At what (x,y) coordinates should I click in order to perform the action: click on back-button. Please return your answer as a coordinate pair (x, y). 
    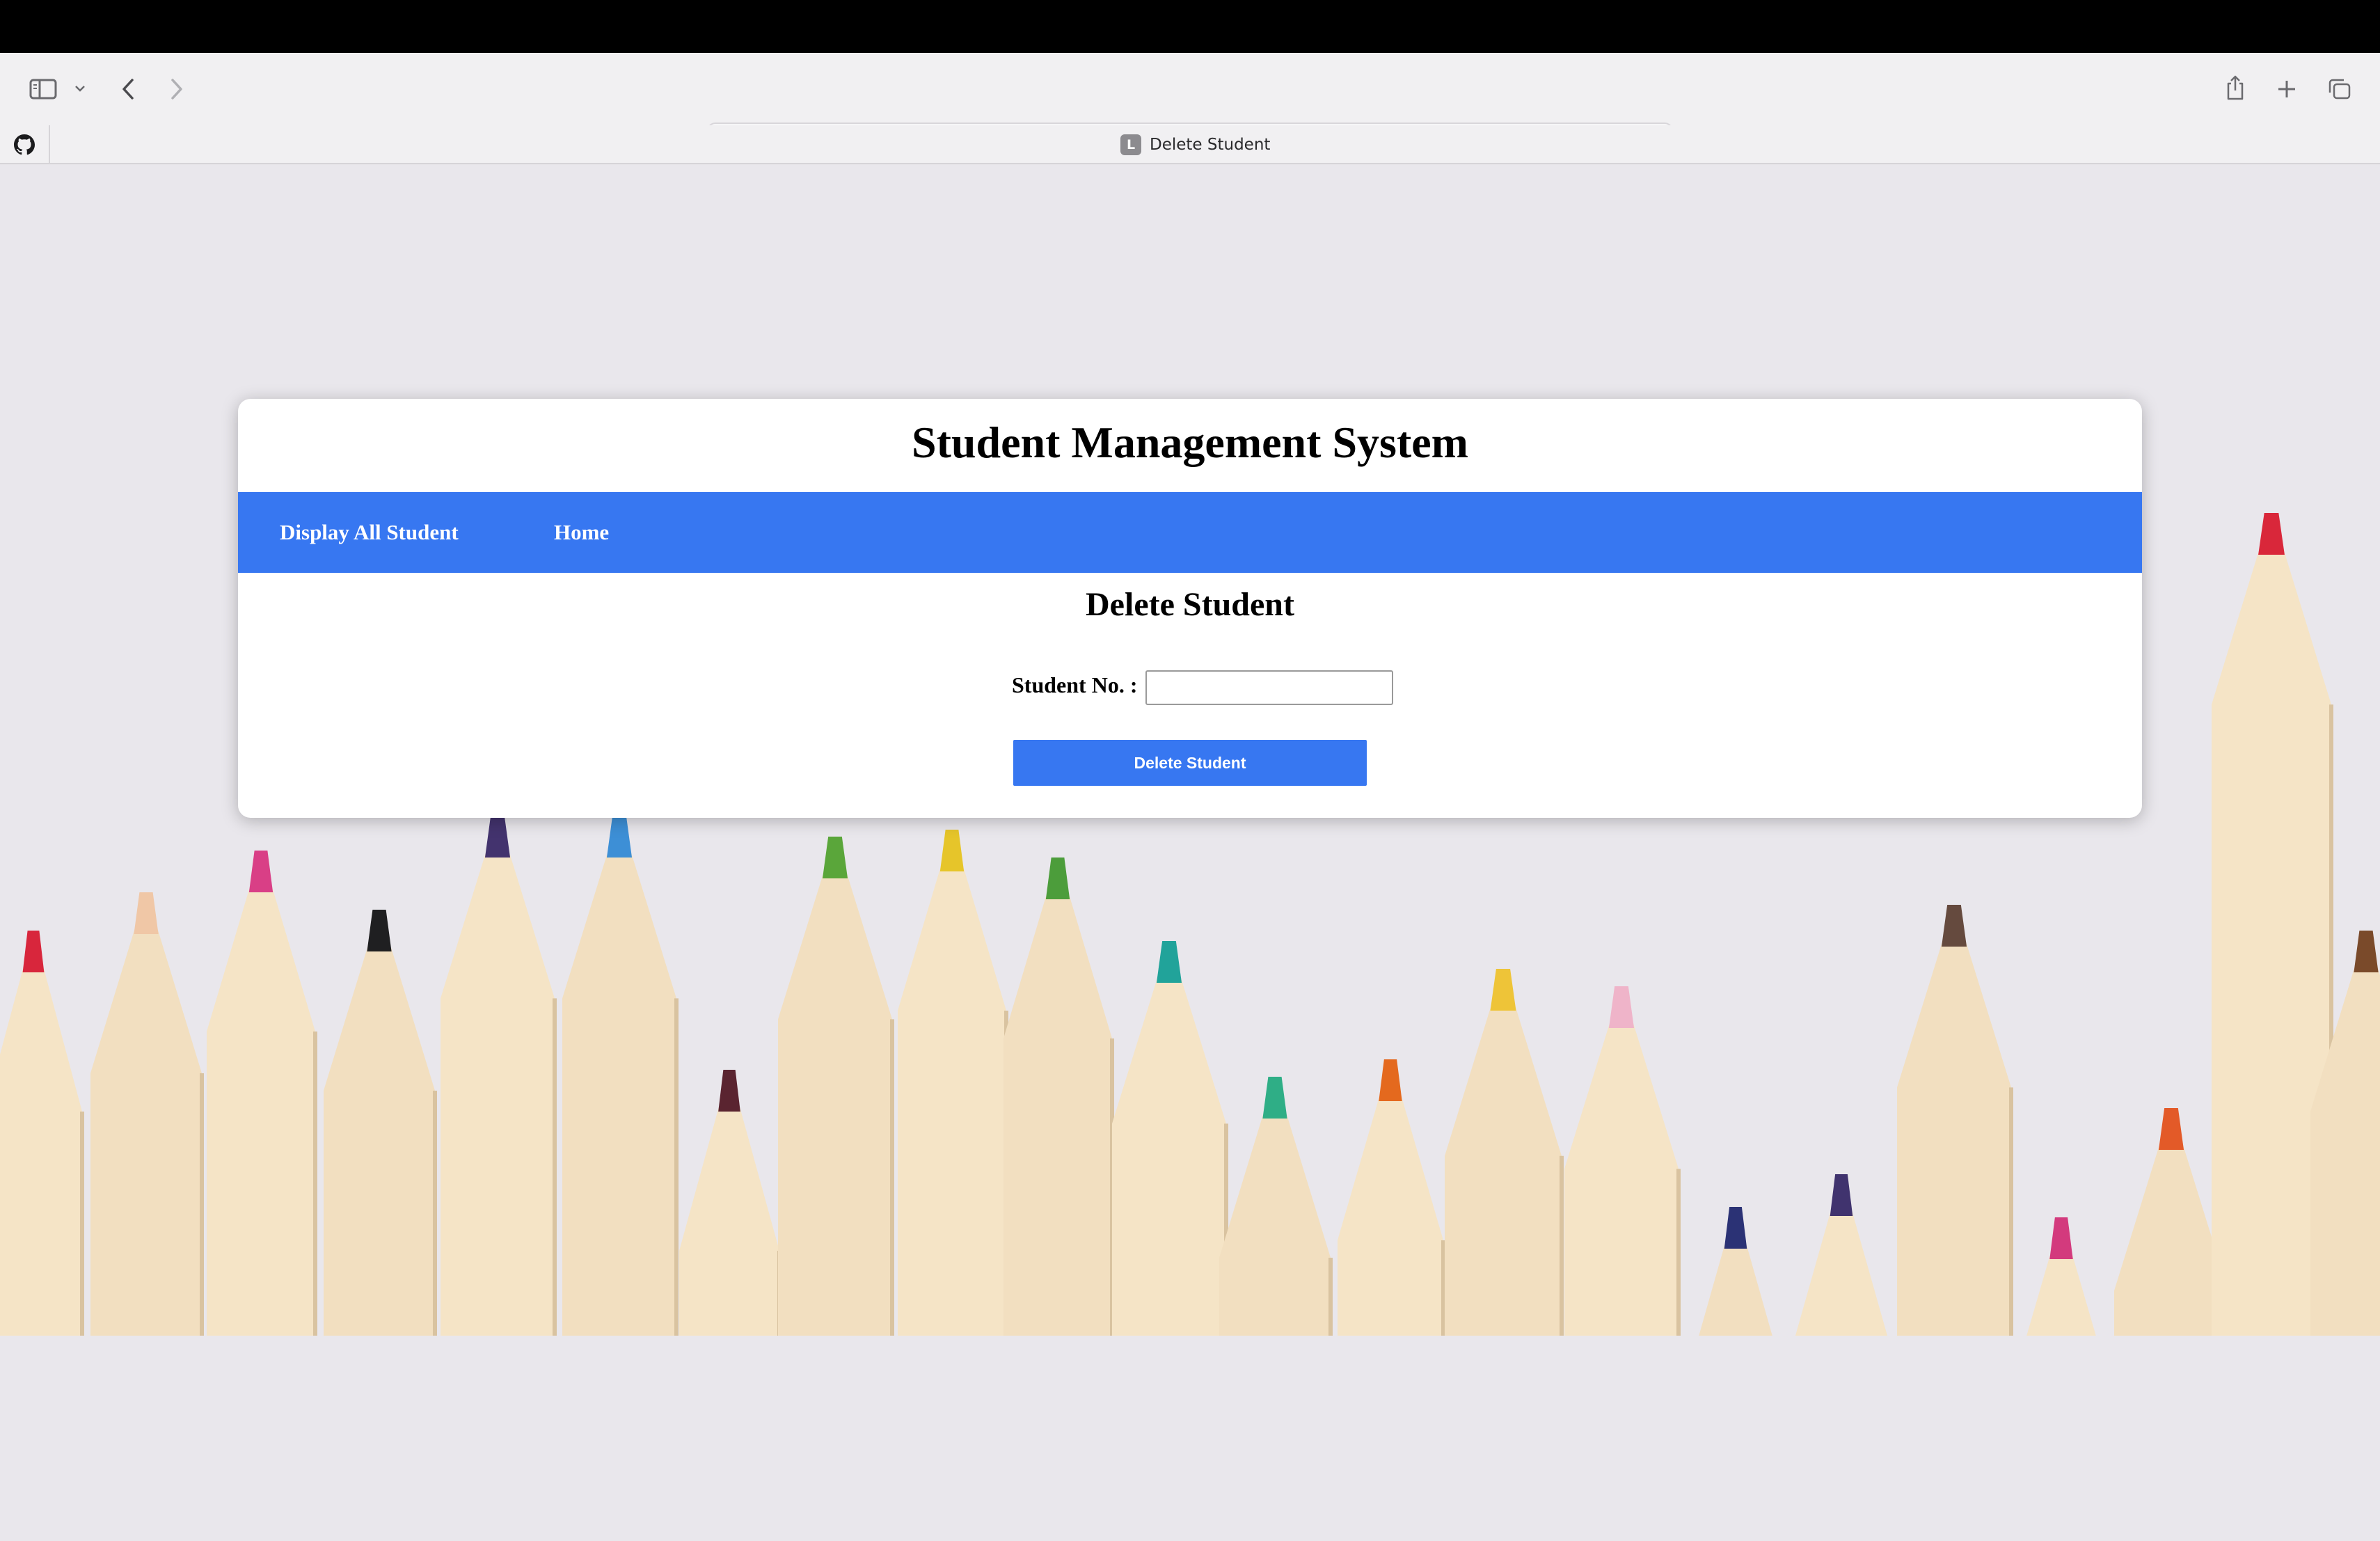
    Looking at the image, I should click on (128, 89).